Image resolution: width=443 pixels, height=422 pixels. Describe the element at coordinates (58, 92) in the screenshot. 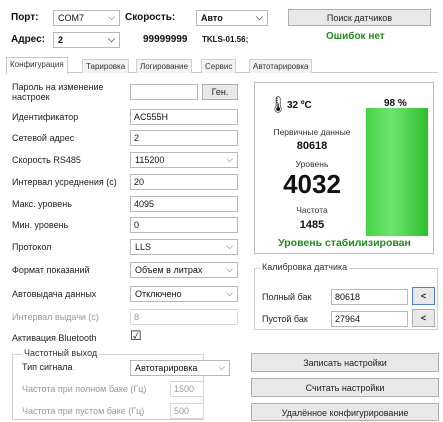

I see `password-label: Пароль на изменение настроек` at that location.